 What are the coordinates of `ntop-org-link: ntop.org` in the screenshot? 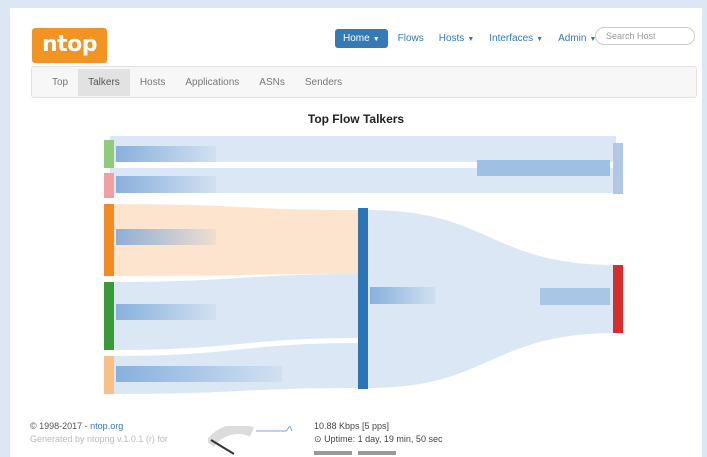 It's located at (106, 426).